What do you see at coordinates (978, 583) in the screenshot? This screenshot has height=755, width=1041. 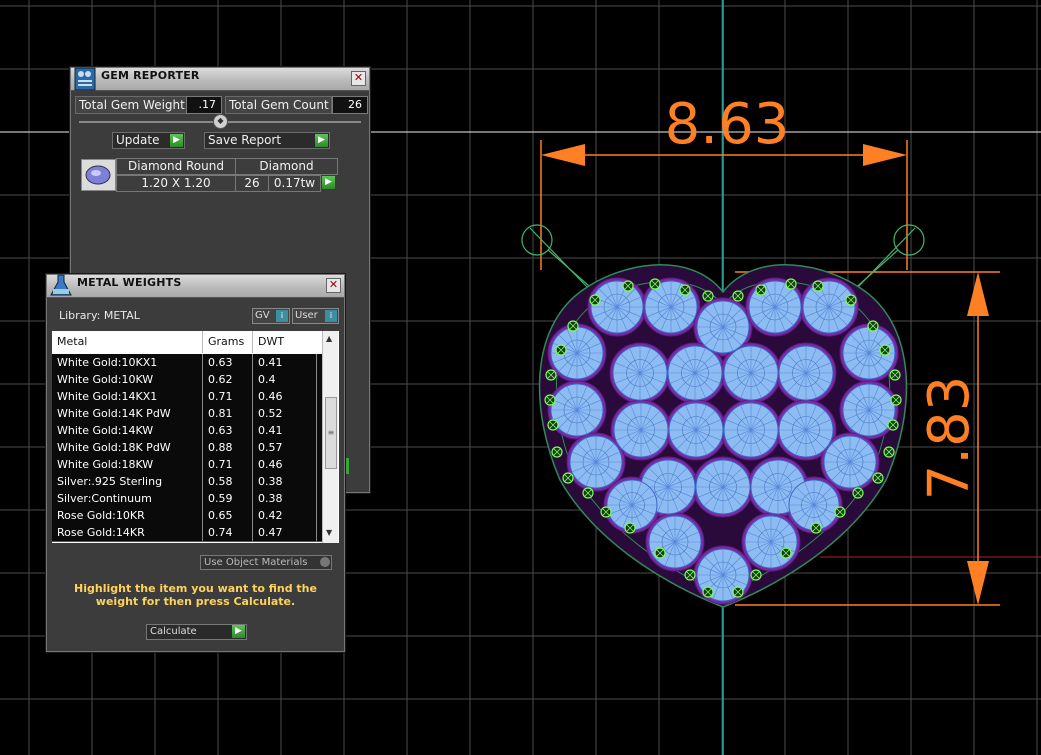 I see `arrow-down-icon` at bounding box center [978, 583].